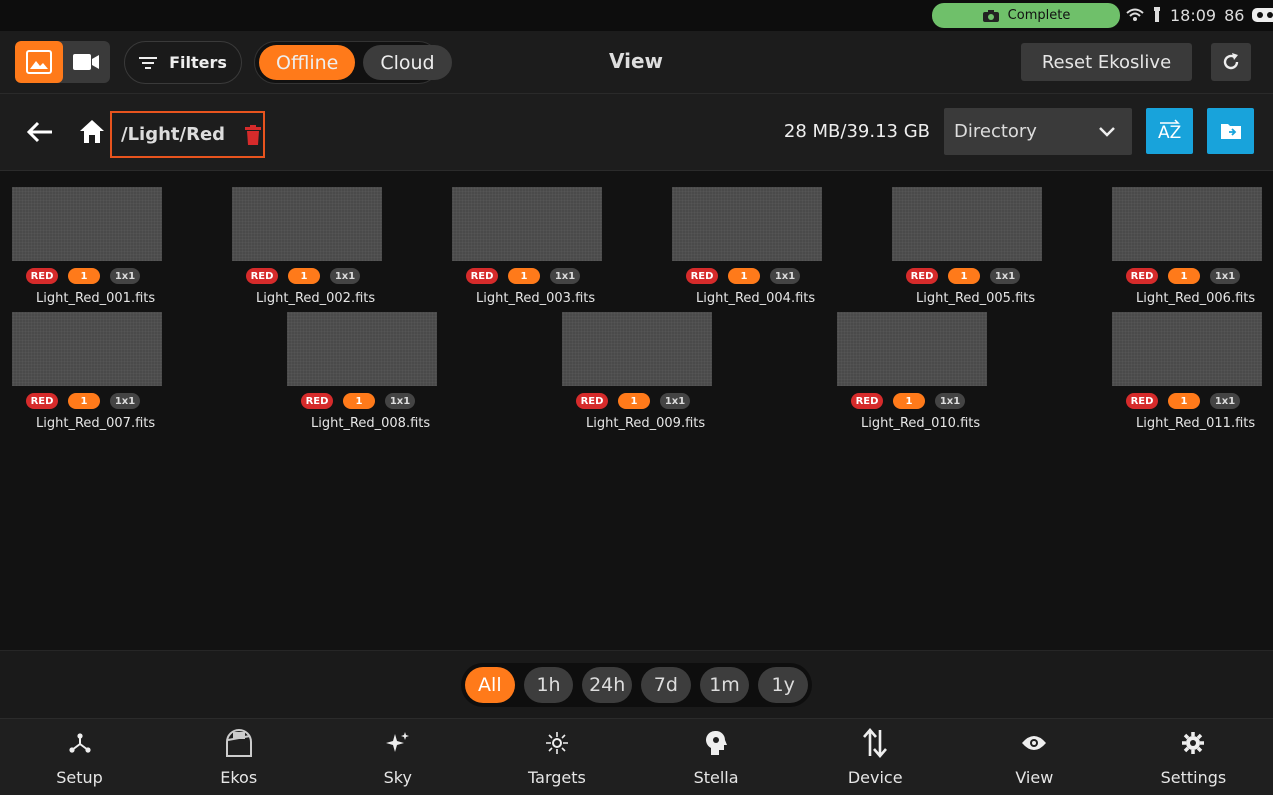 The height and width of the screenshot is (795, 1273). Describe the element at coordinates (307, 62) in the screenshot. I see `offline-button: Offline` at that location.